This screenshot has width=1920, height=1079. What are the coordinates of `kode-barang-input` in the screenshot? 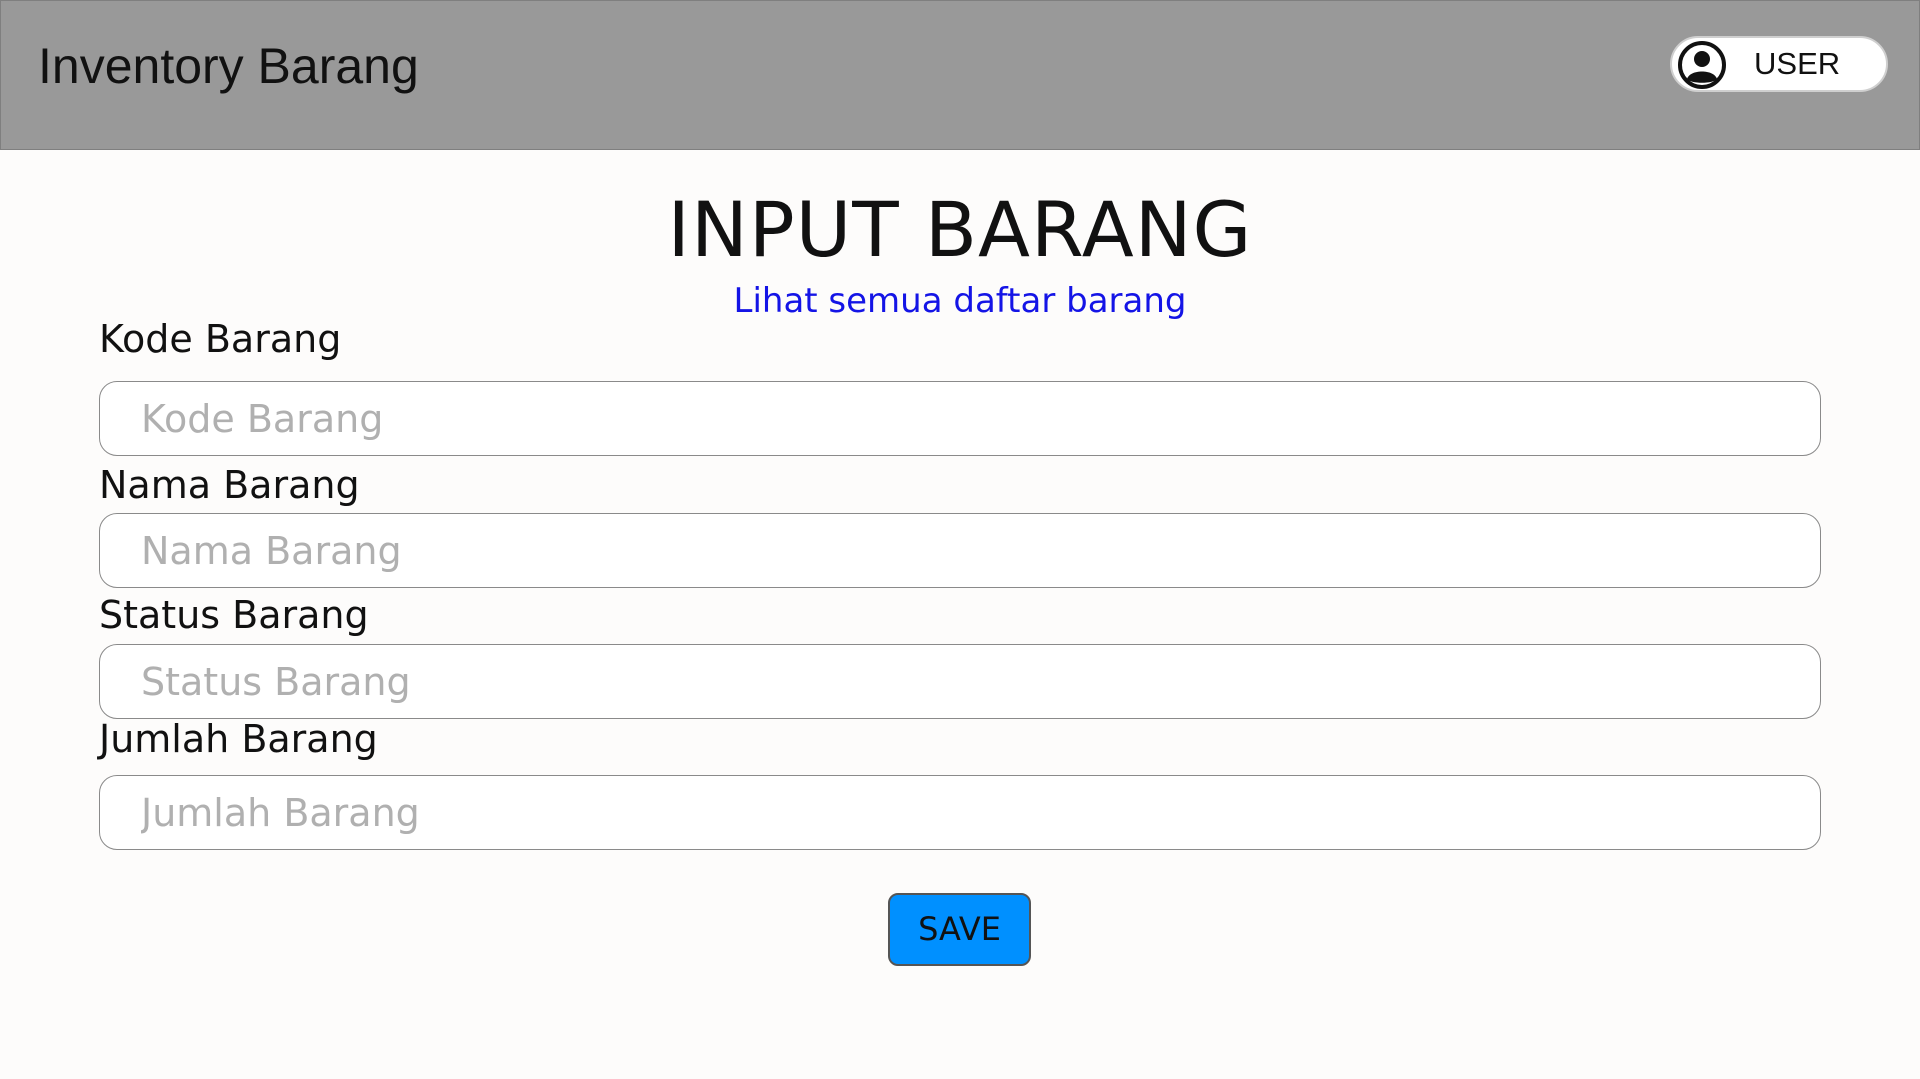 It's located at (960, 418).